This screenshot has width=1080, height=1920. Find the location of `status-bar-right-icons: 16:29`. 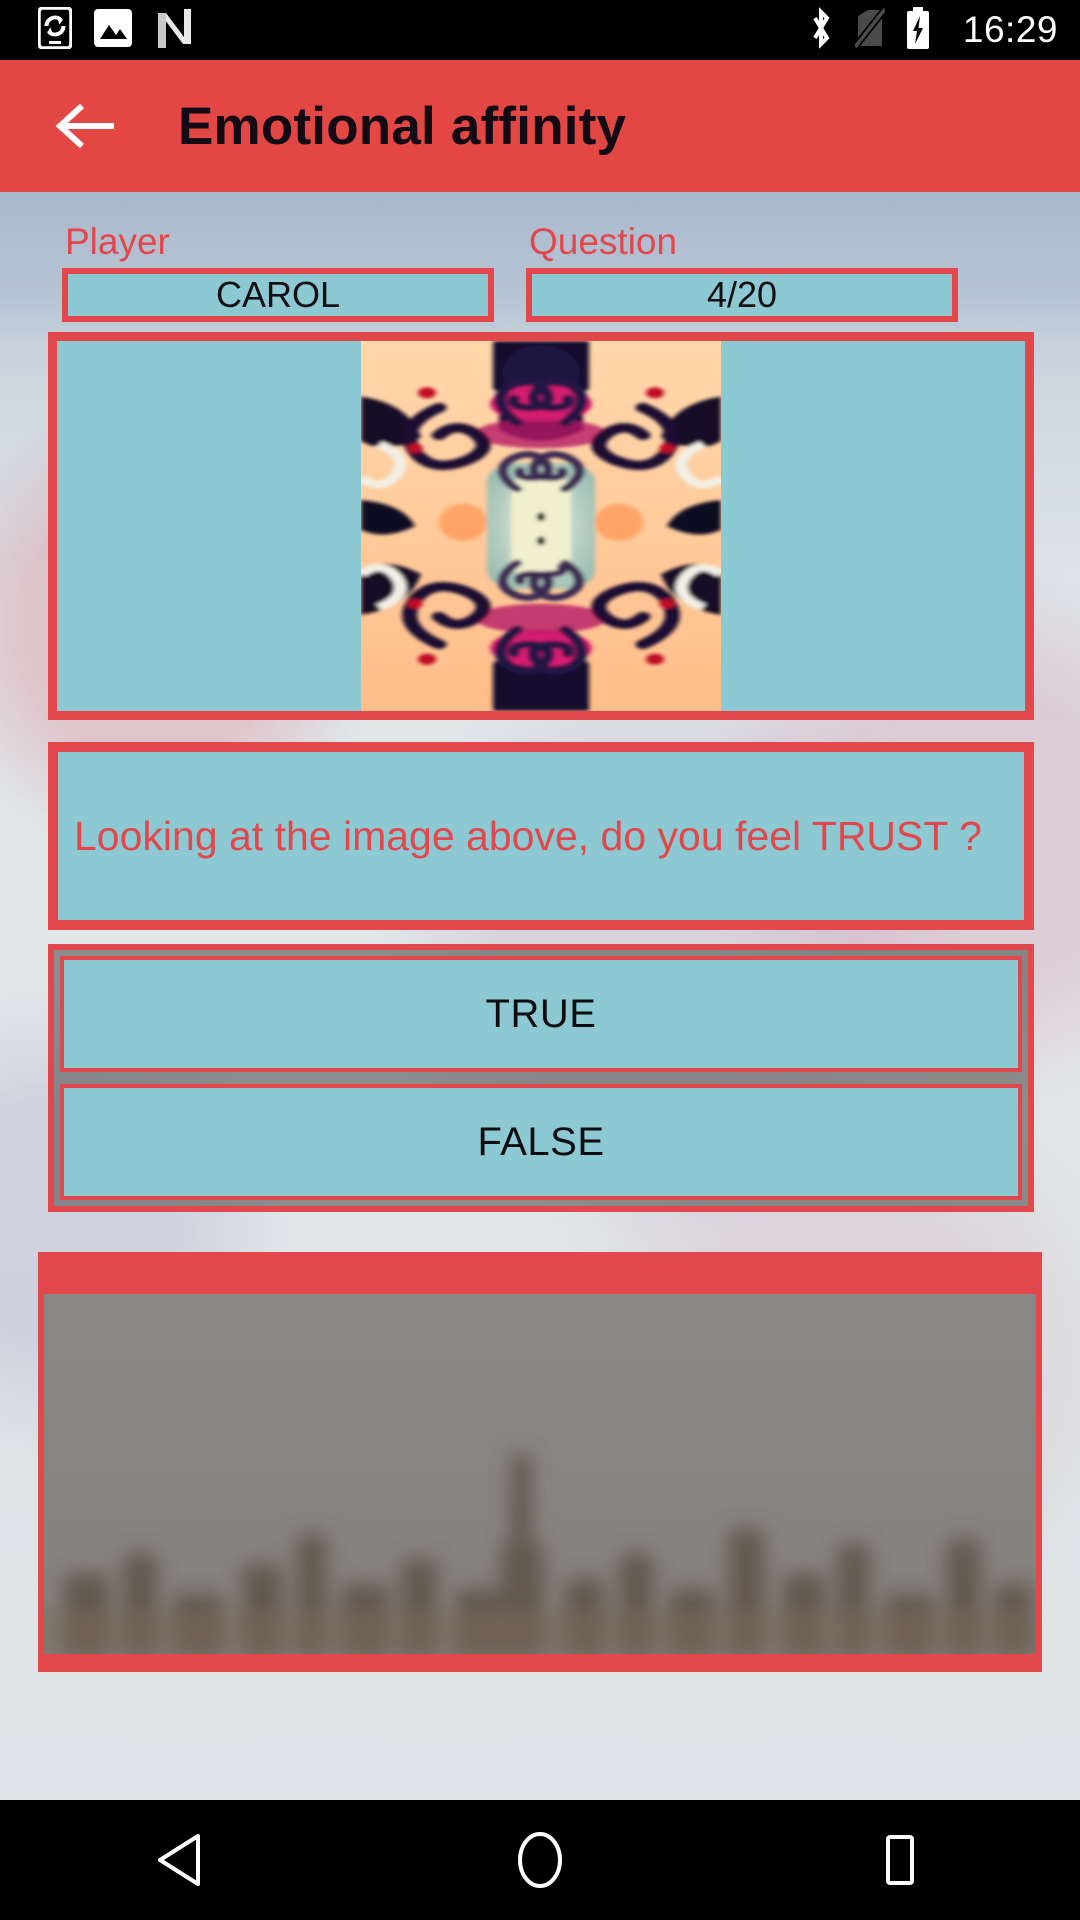

status-bar-right-icons: 16:29 is located at coordinates (932, 30).